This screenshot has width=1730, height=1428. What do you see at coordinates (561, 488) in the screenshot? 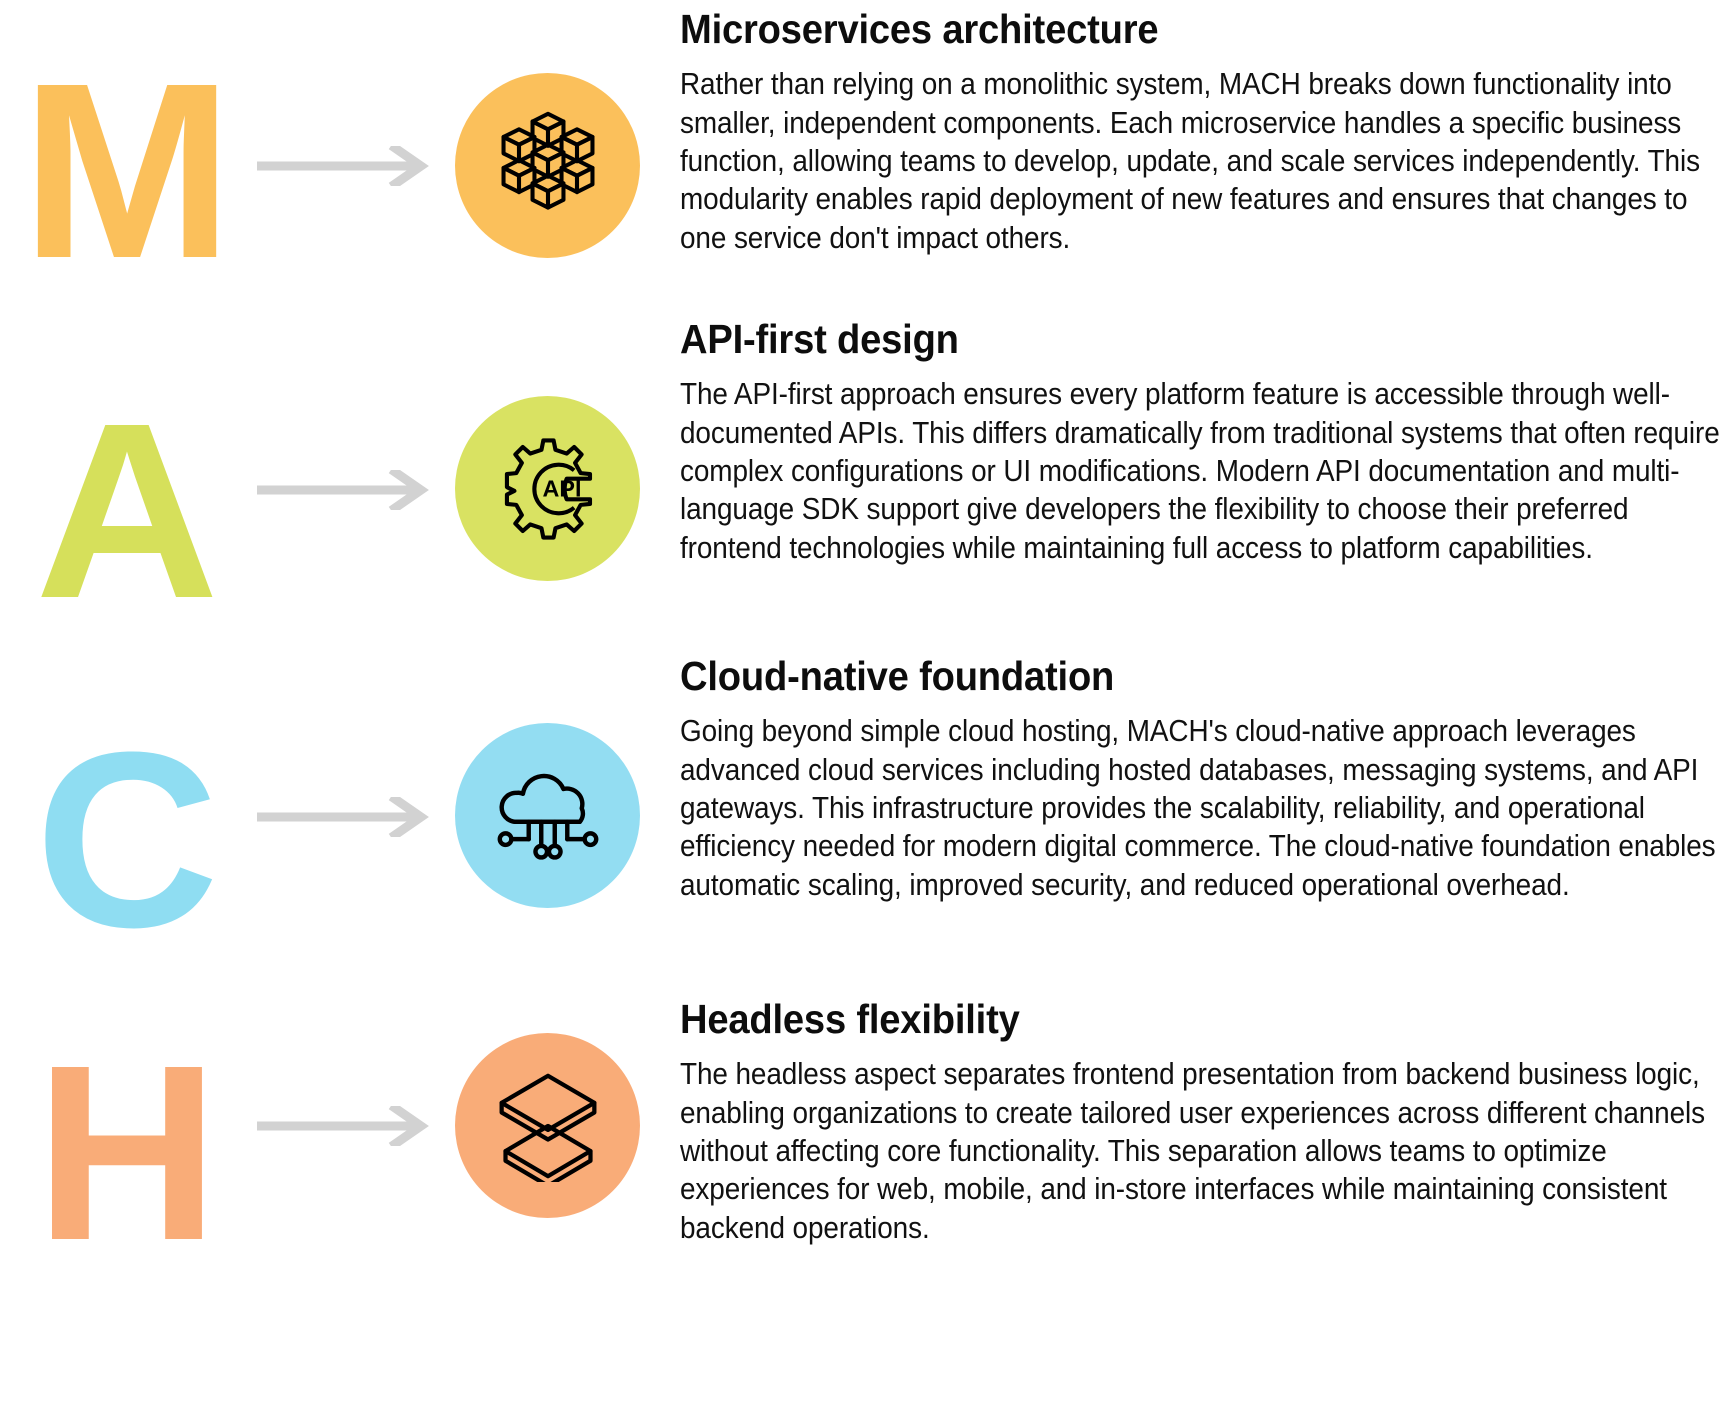
I see `api-gear-label: API` at bounding box center [561, 488].